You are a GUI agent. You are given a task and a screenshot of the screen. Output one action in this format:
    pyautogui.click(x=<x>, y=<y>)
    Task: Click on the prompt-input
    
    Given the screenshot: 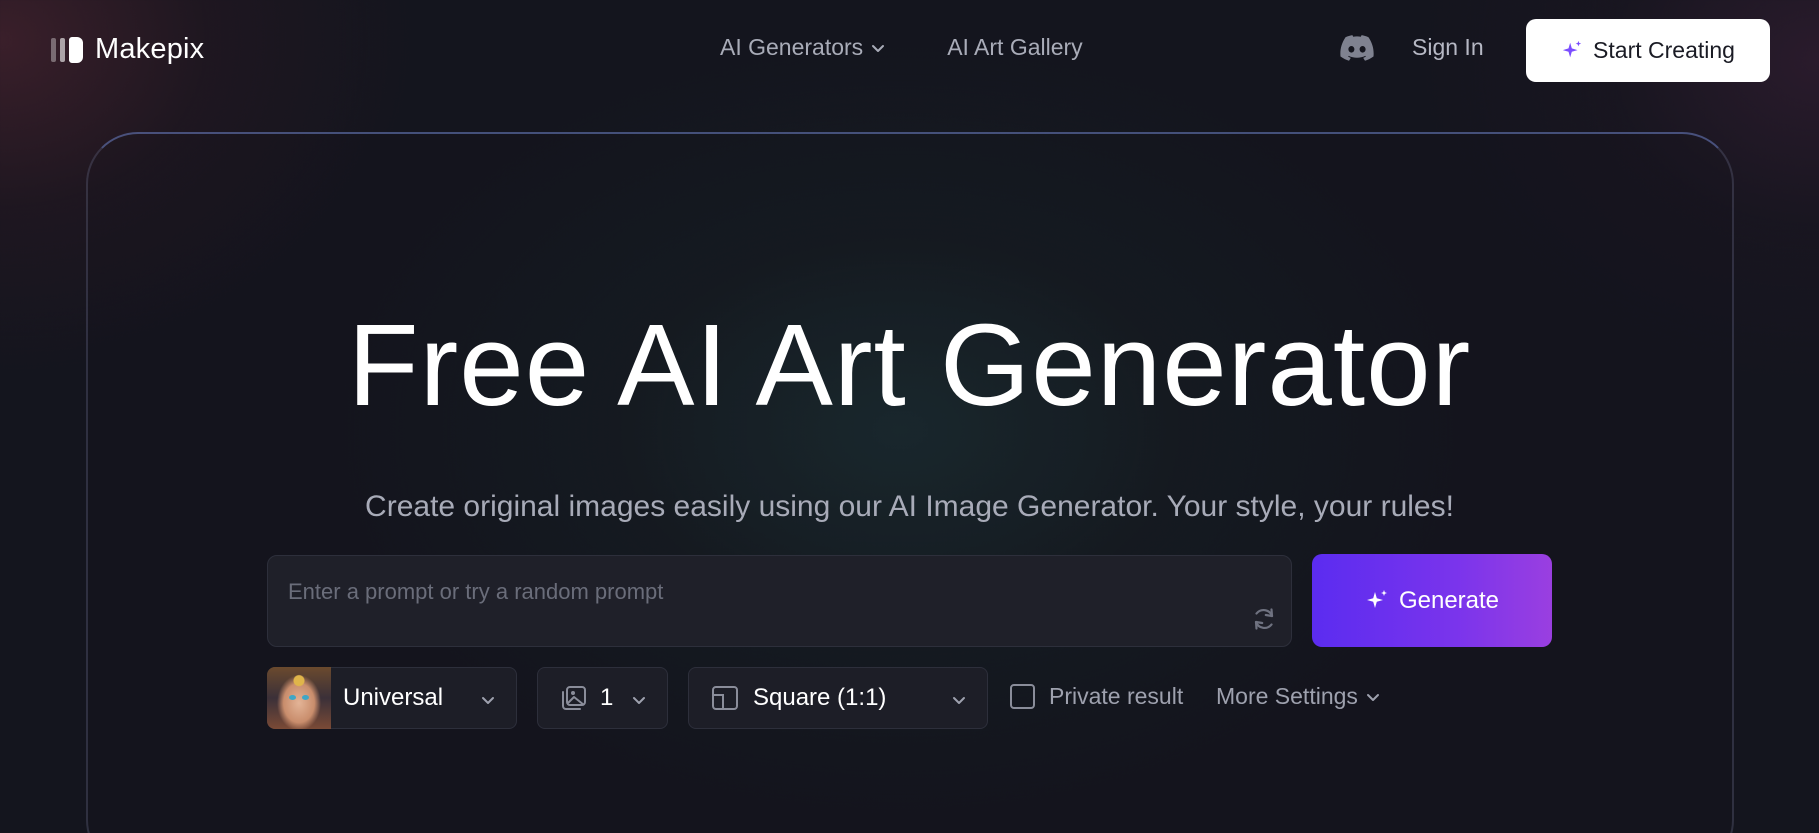 What is the action you would take?
    pyautogui.click(x=768, y=592)
    